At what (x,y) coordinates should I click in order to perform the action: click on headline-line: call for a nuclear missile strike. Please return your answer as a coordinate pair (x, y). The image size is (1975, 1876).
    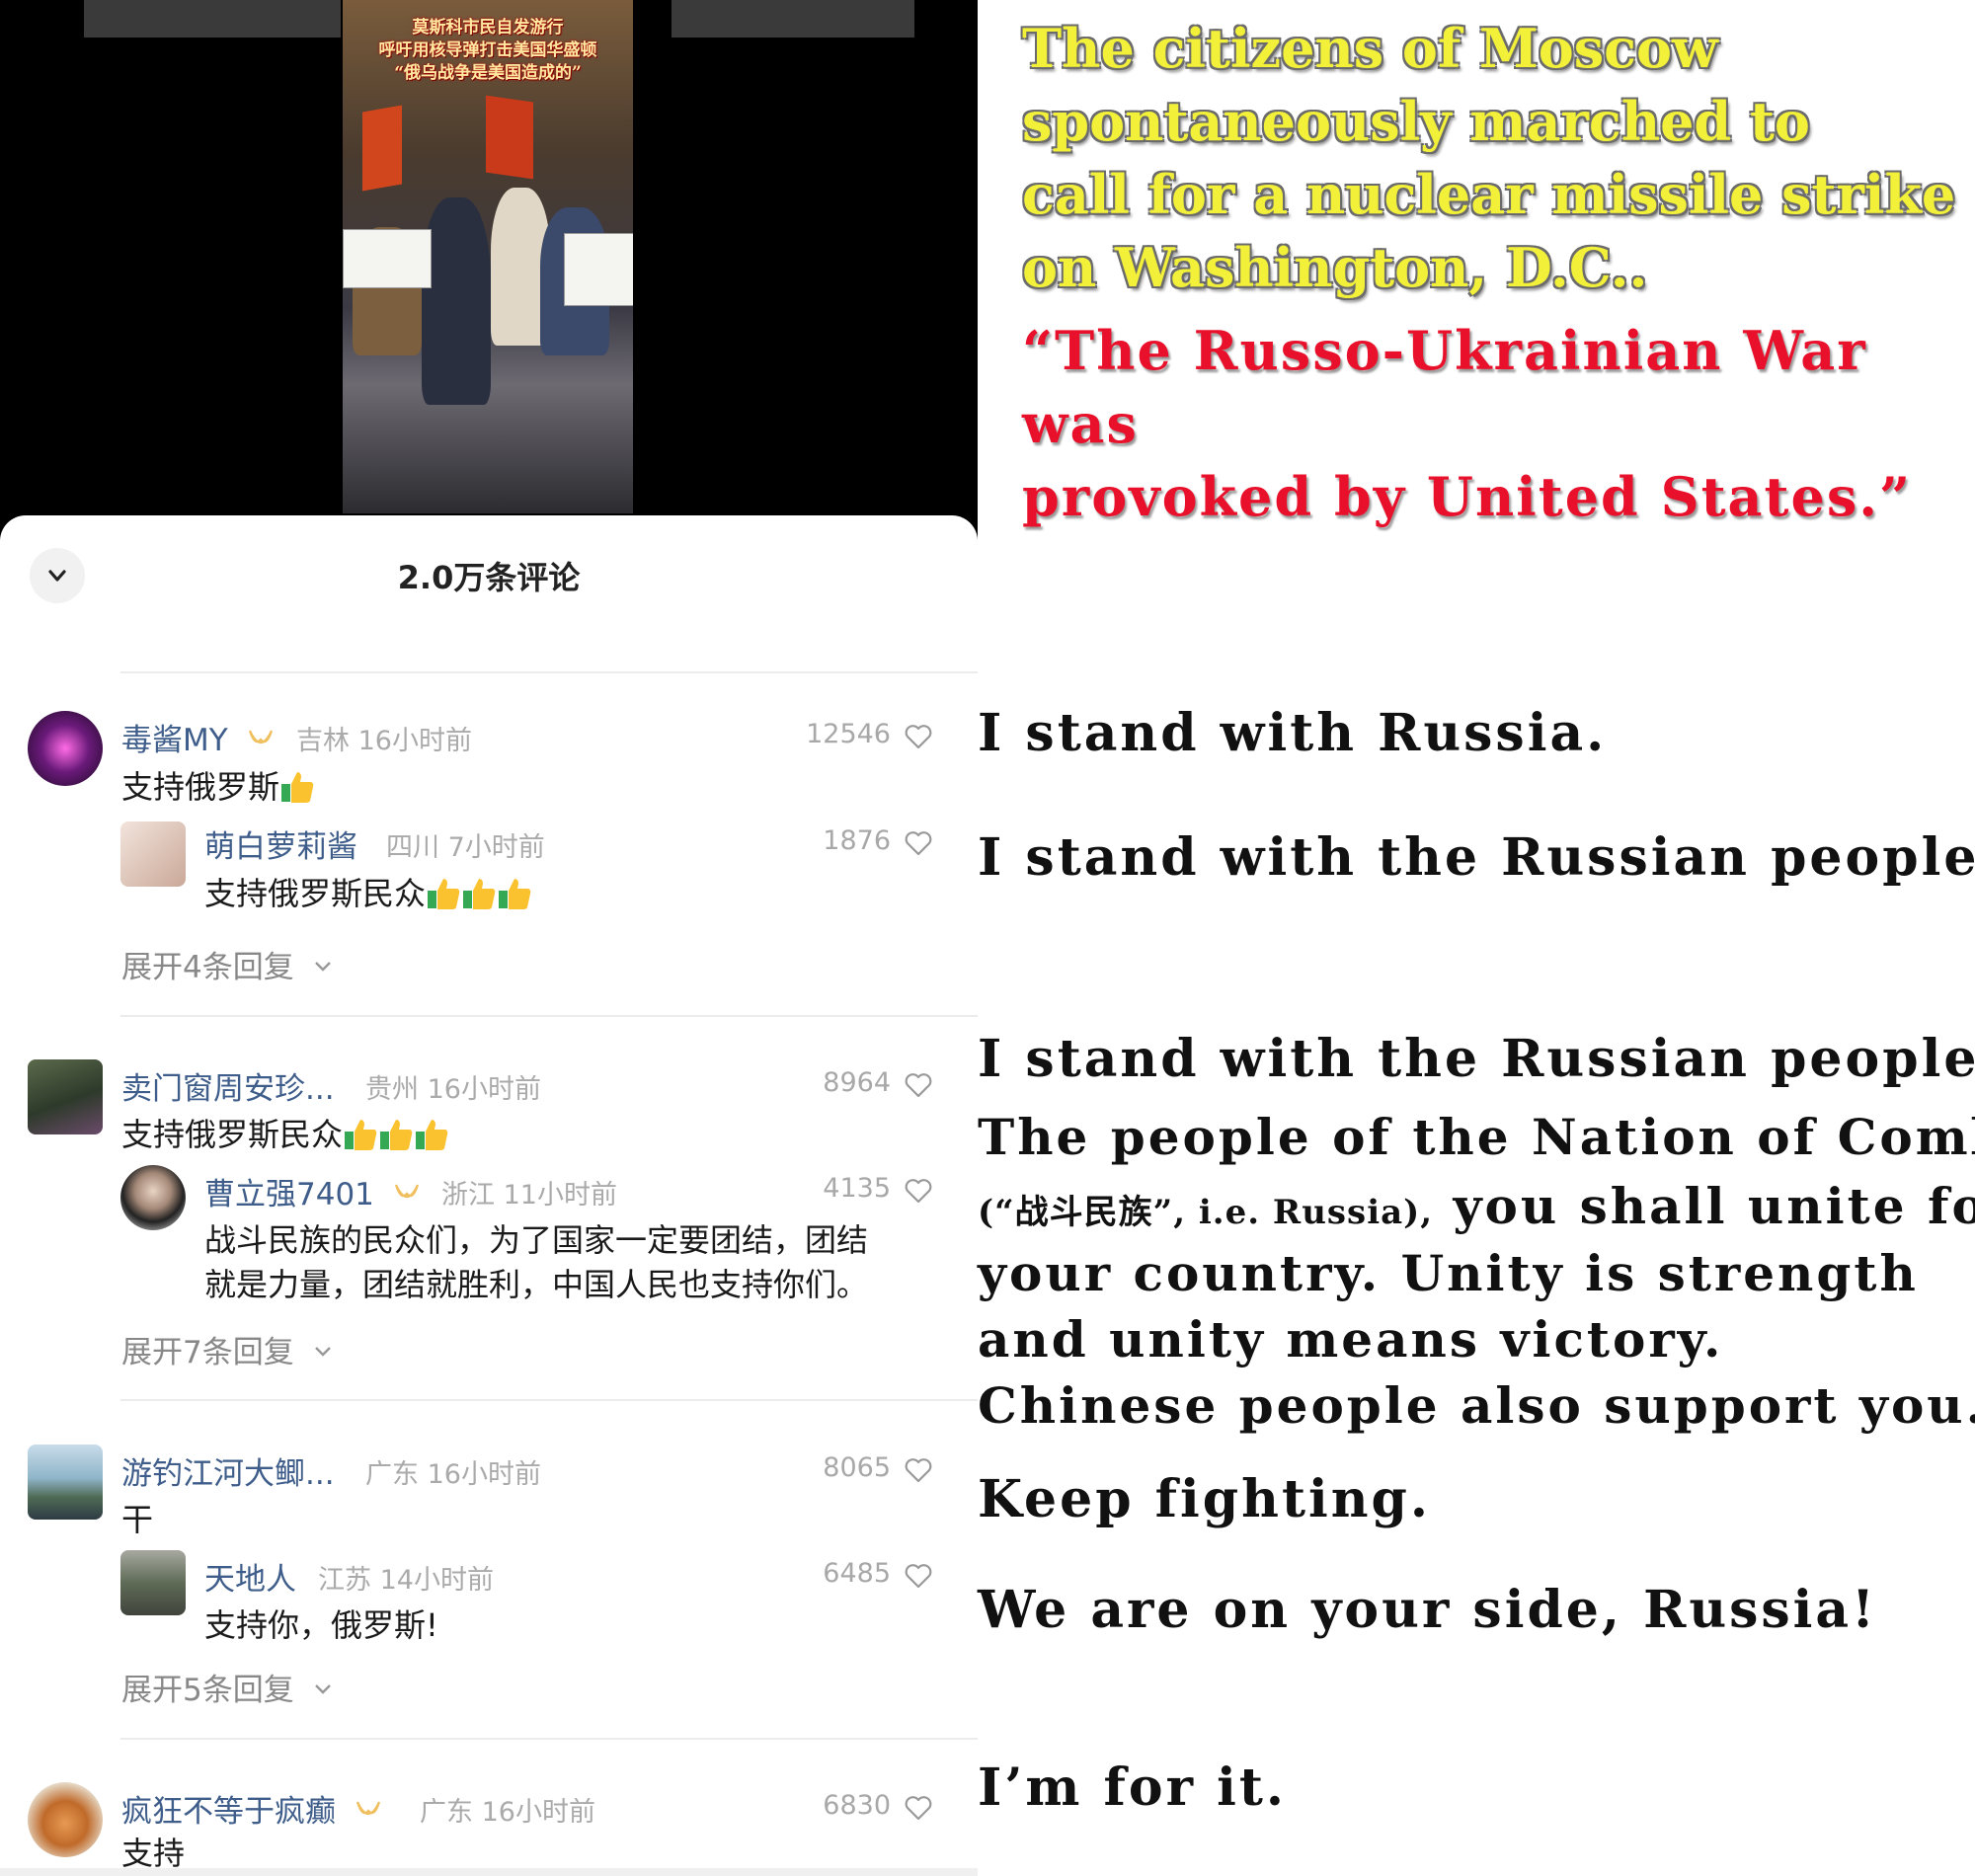
    Looking at the image, I should click on (1489, 195).